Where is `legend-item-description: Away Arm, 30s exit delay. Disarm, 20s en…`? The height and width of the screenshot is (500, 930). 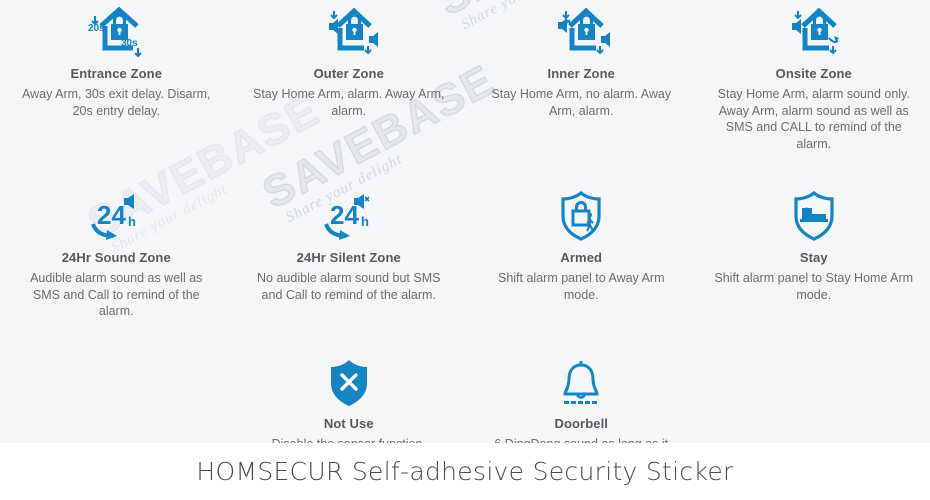 legend-item-description: Away Arm, 30s exit delay. Disarm, 20s en… is located at coordinates (116, 102).